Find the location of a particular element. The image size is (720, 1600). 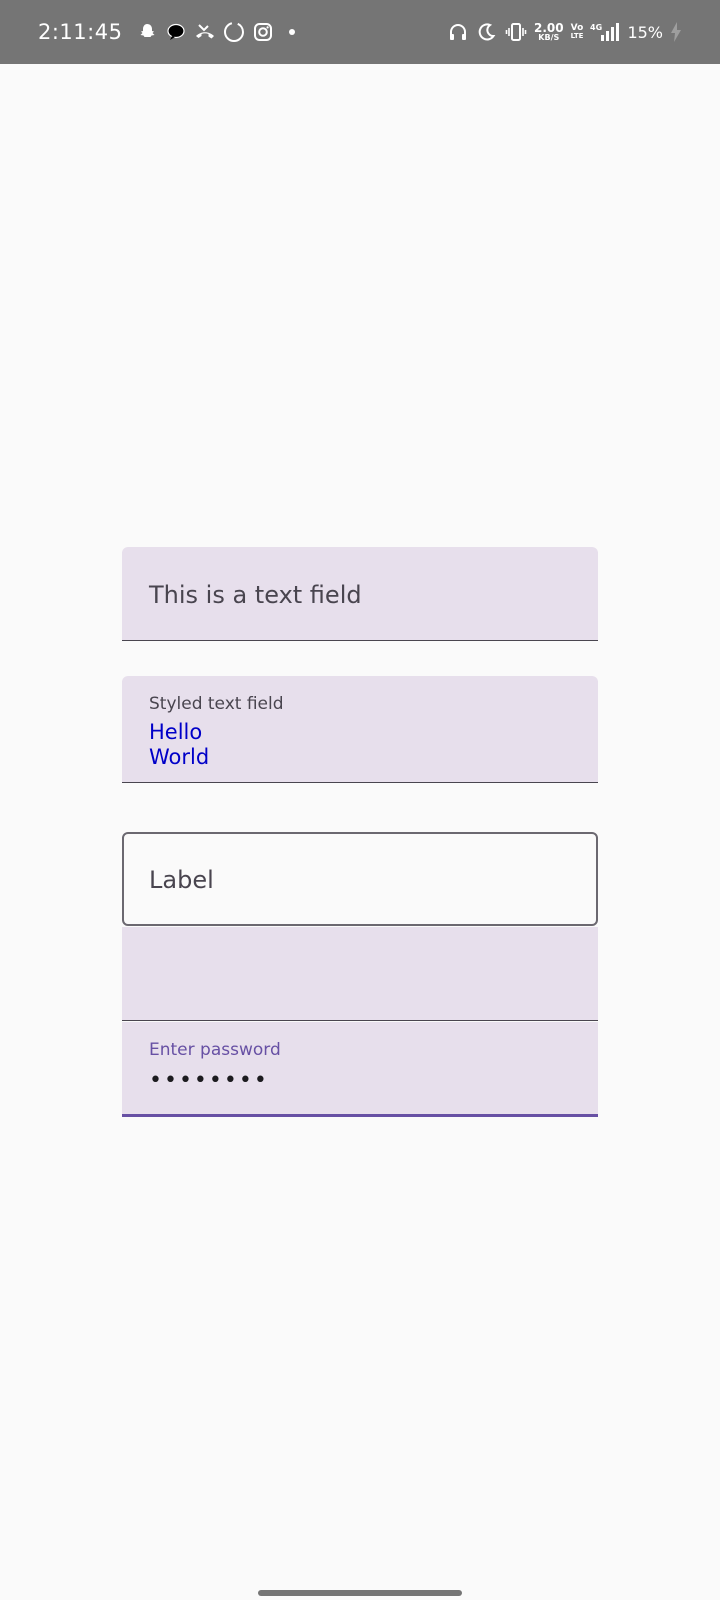

styled-text-field-label: Styled text field is located at coordinates (216, 704).